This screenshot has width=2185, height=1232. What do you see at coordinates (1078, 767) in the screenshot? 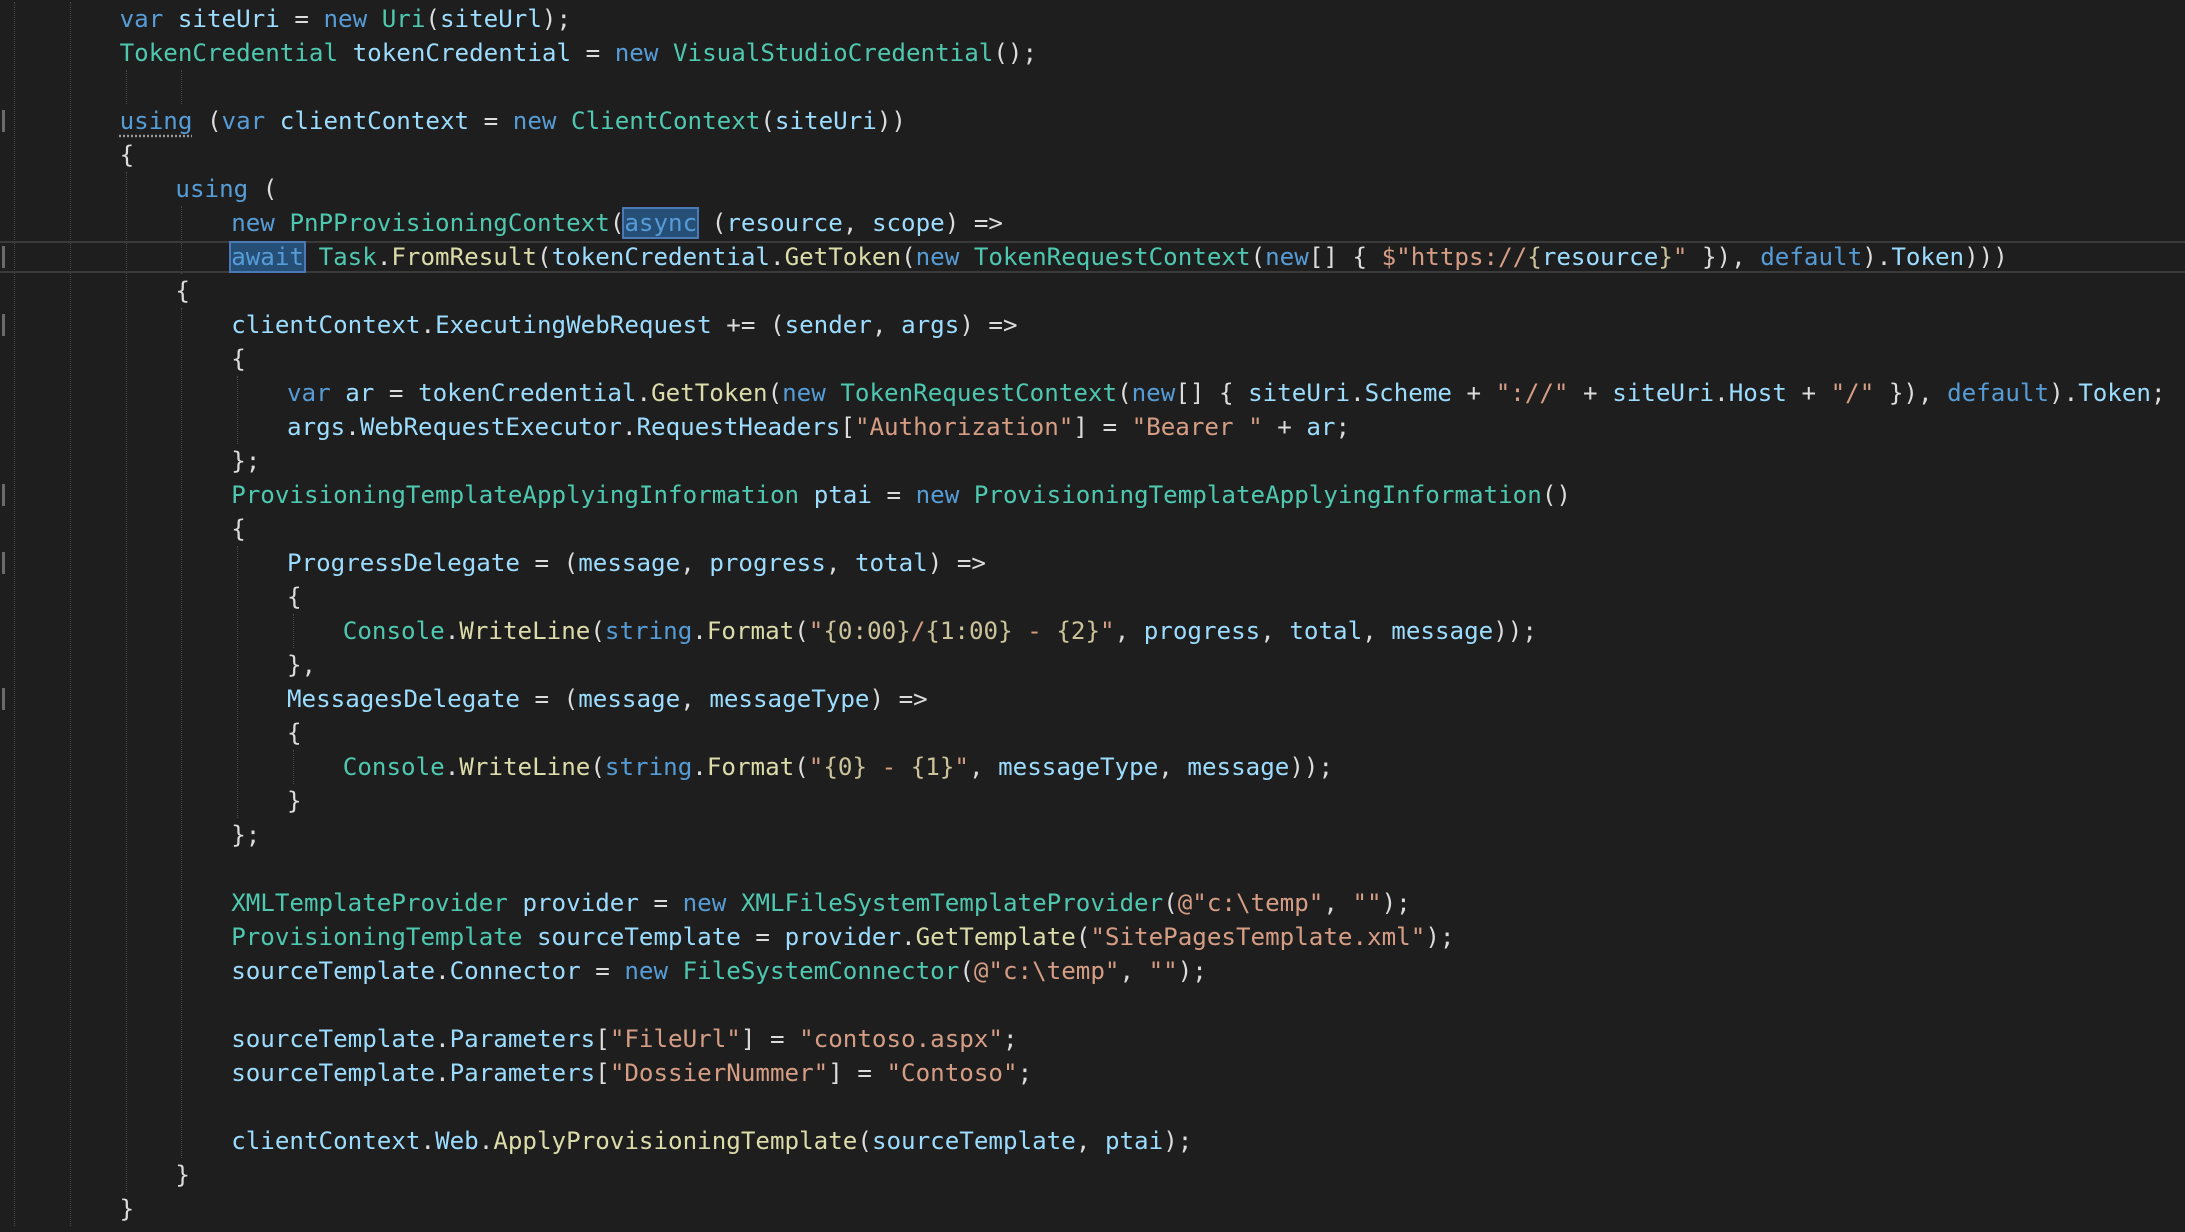
I see `code-token: messageType` at bounding box center [1078, 767].